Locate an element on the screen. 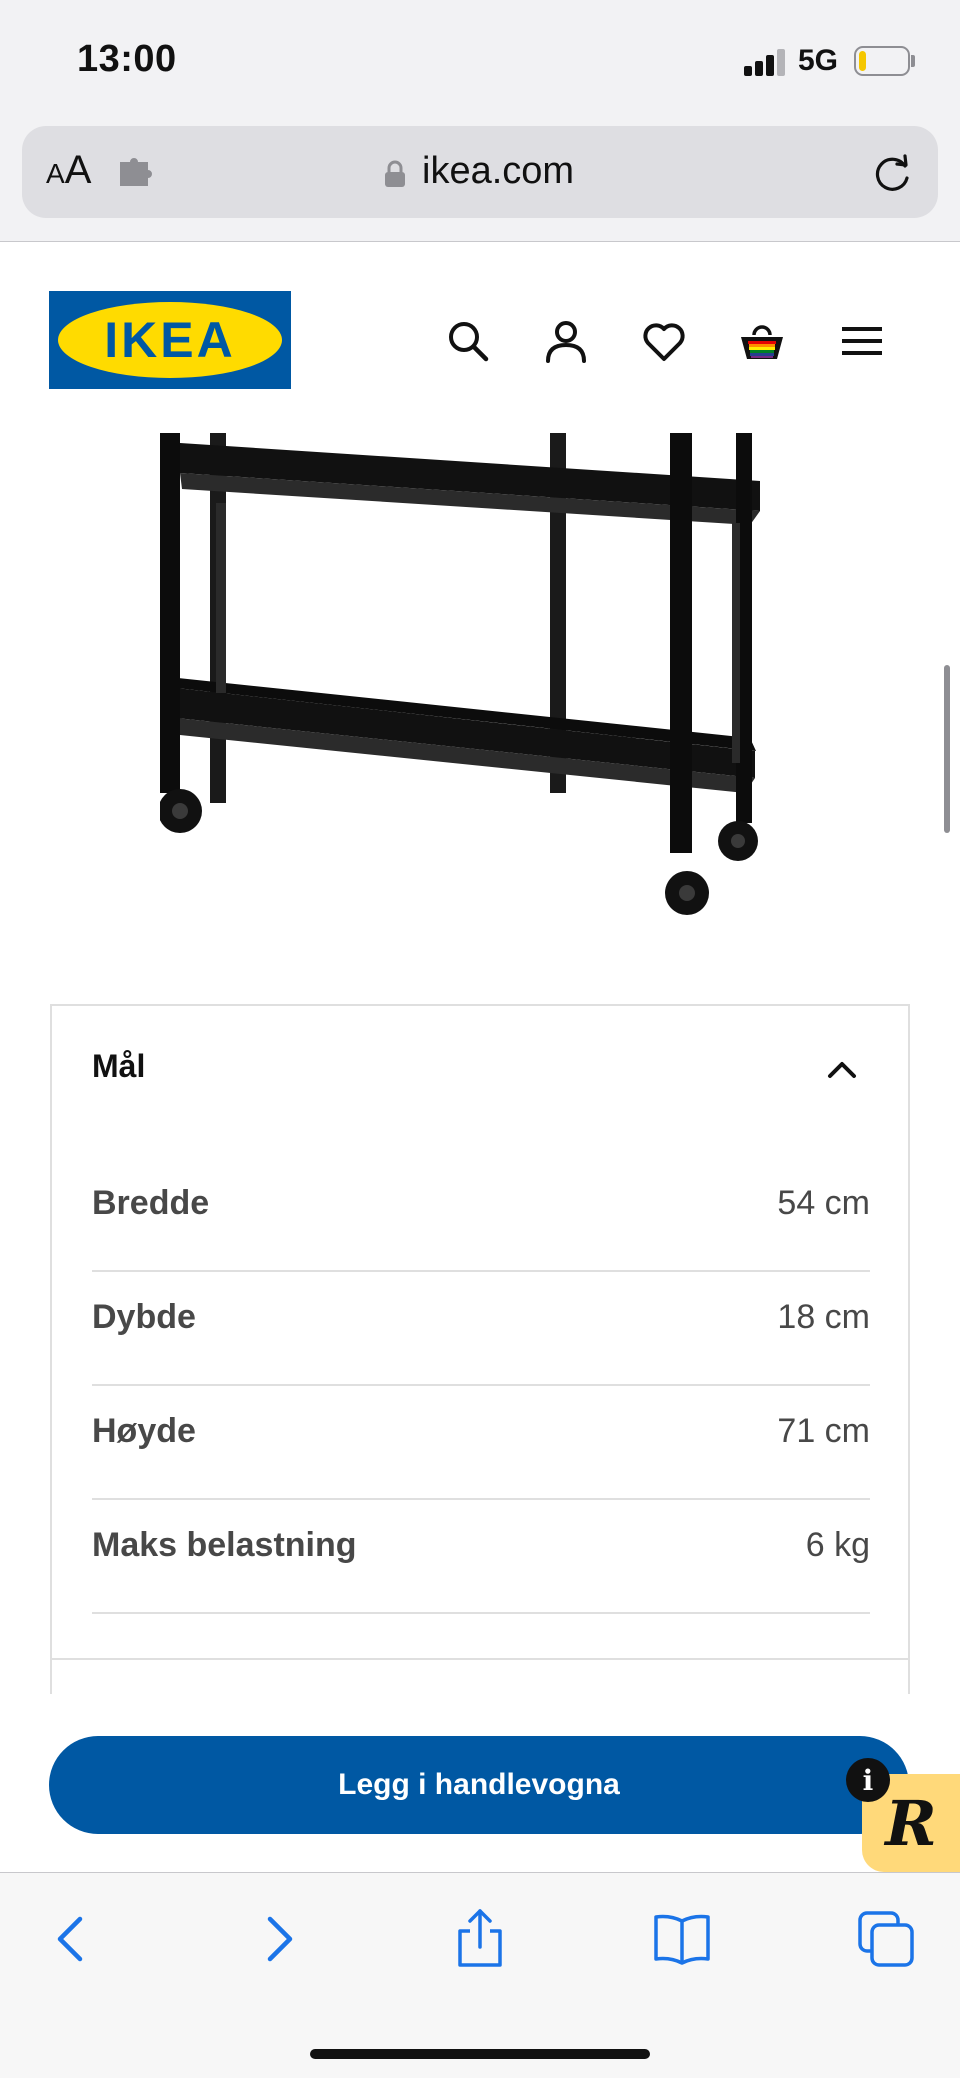 The image size is (960, 2078). dimension-row-max-load: Maks belastning 6 kg is located at coordinates (481, 1557).